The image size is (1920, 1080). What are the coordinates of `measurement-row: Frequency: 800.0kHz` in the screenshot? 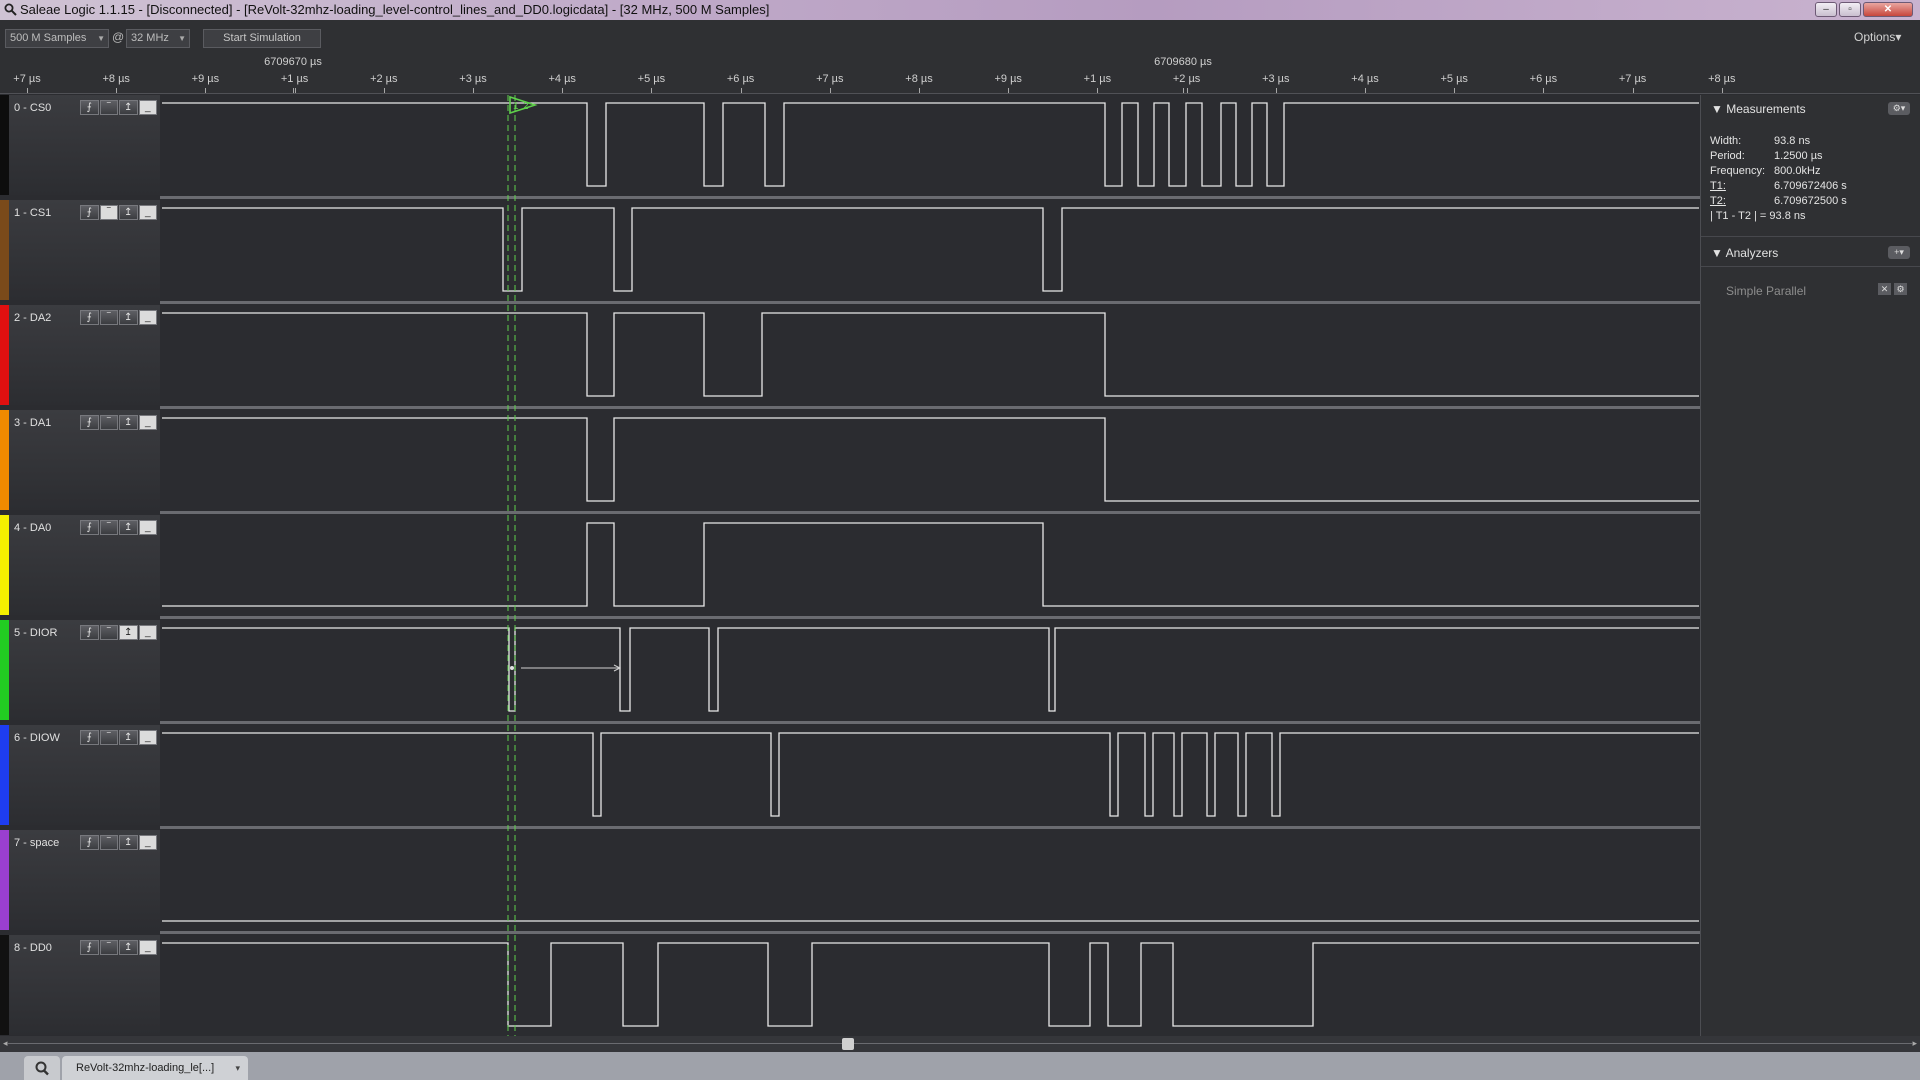 It's located at (1765, 171).